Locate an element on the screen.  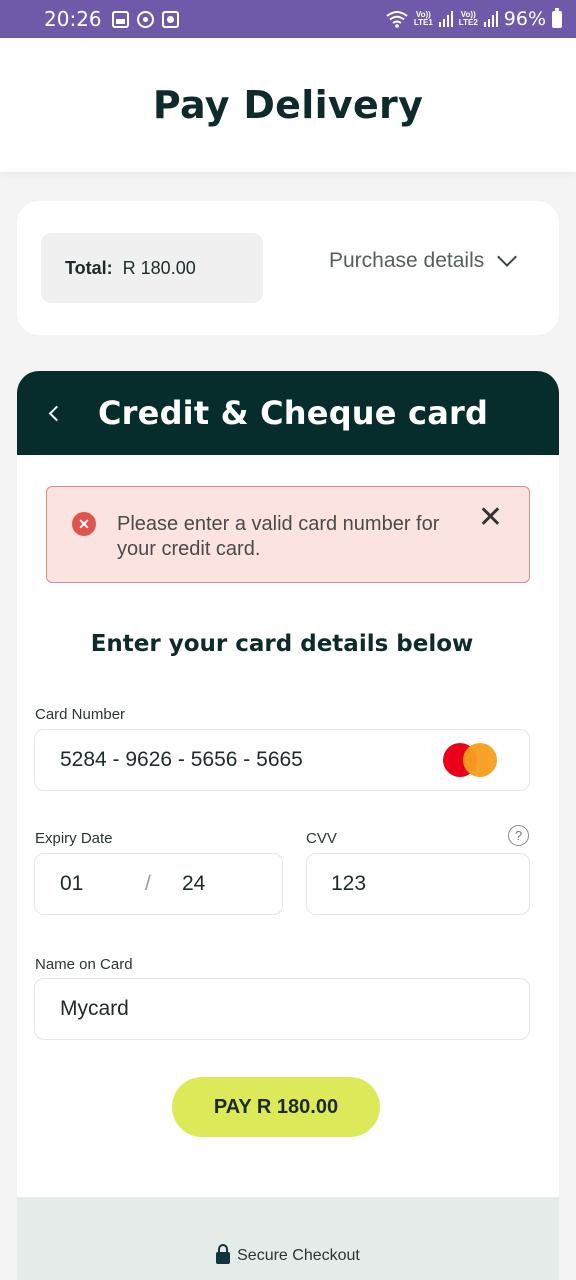
gallery-notification-icon is located at coordinates (120, 19).